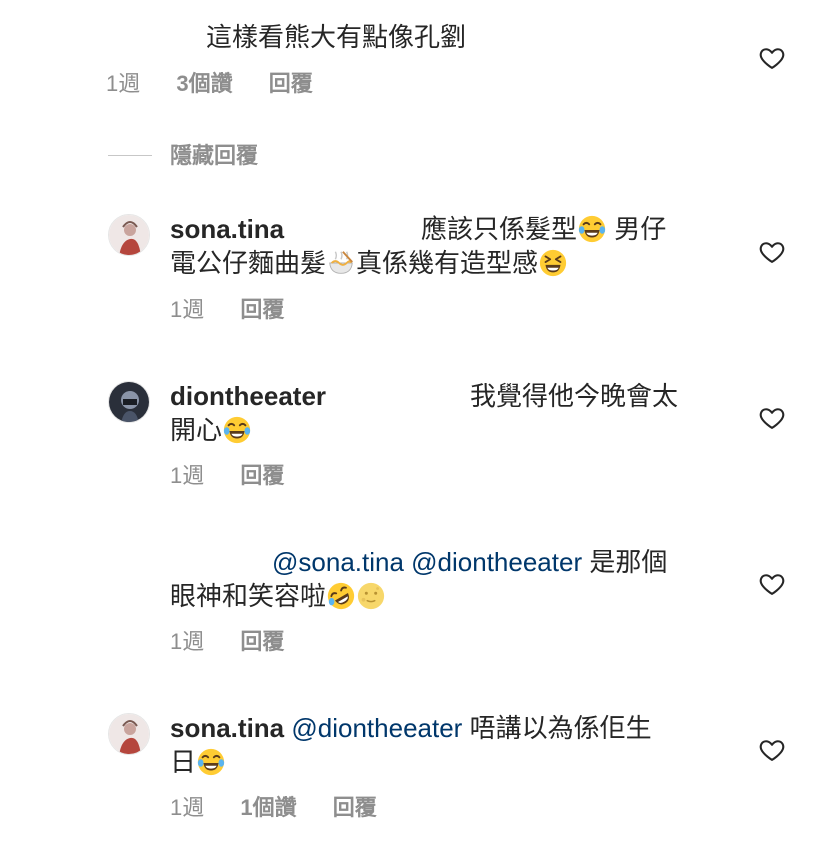 This screenshot has width=827, height=853. What do you see at coordinates (204, 83) in the screenshot?
I see `likes-count: 3個讚` at bounding box center [204, 83].